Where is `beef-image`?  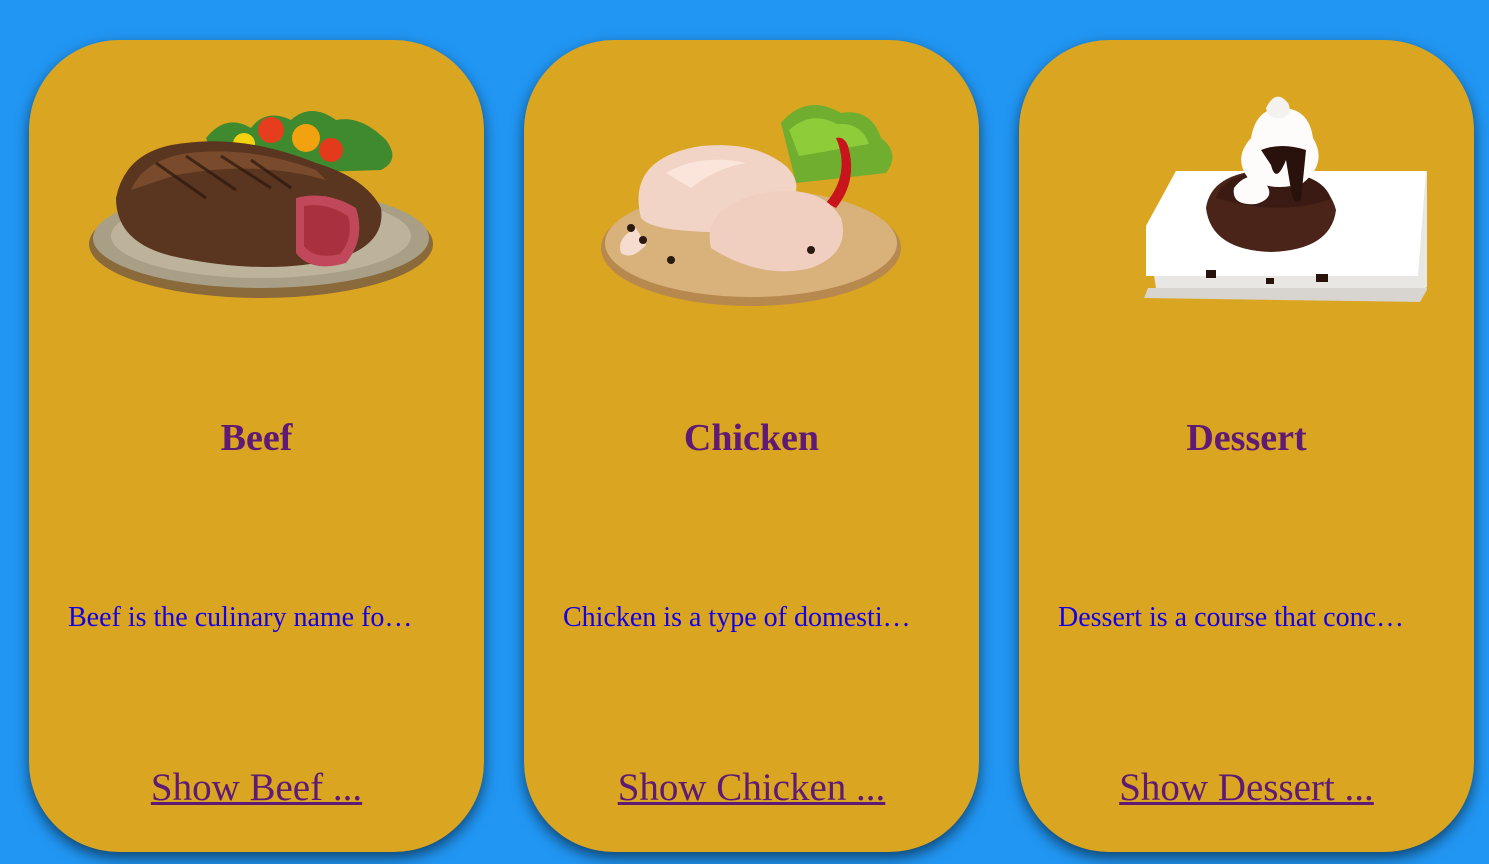 beef-image is located at coordinates (256, 198).